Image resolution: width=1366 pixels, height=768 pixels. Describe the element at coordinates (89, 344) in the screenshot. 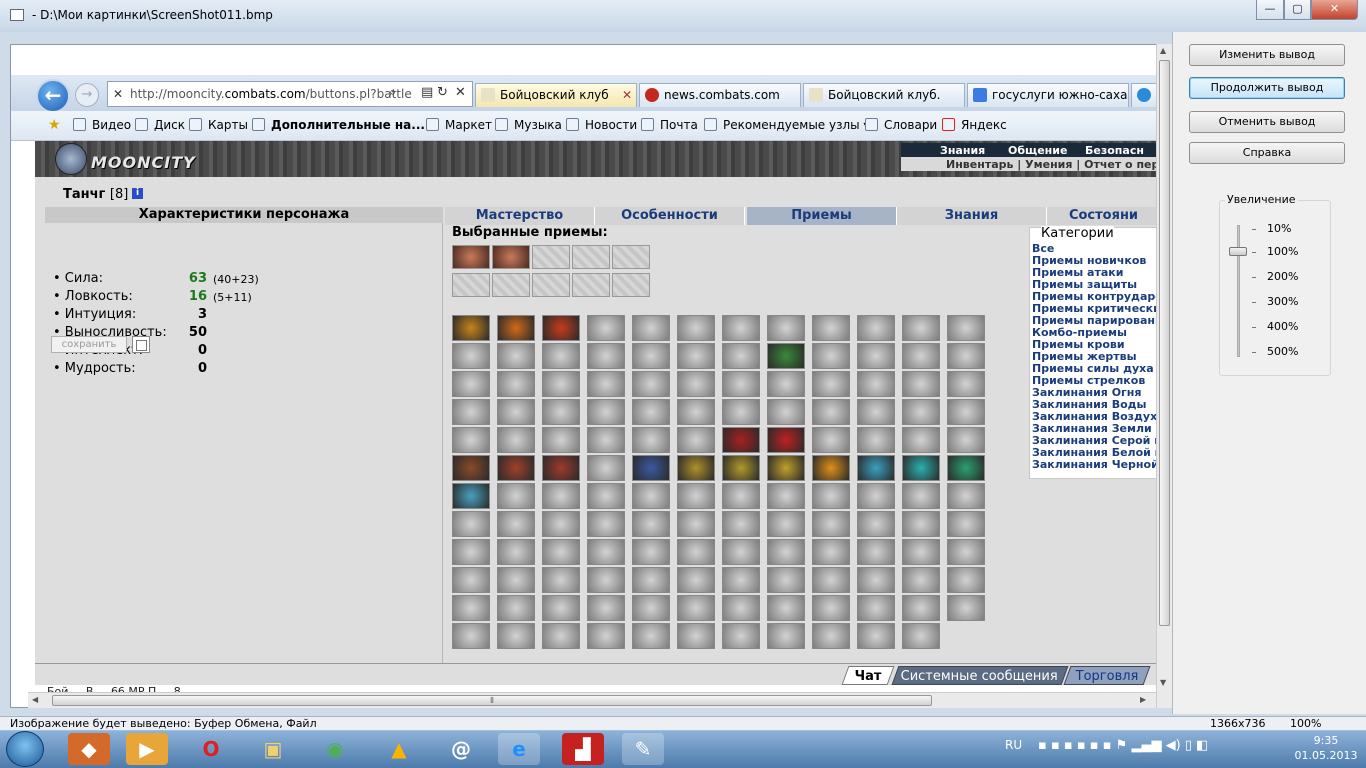

I see `save-button: сохранить` at that location.